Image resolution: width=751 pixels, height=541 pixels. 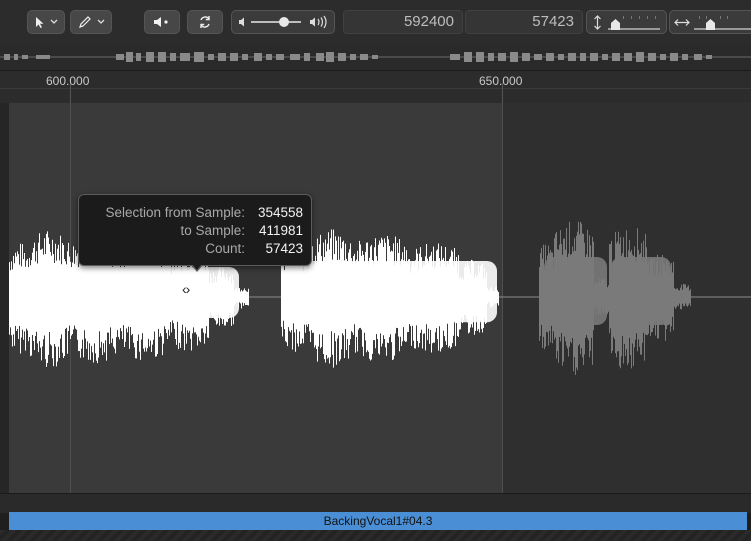 What do you see at coordinates (722, 29) in the screenshot?
I see `horizontal-zoom-slider` at bounding box center [722, 29].